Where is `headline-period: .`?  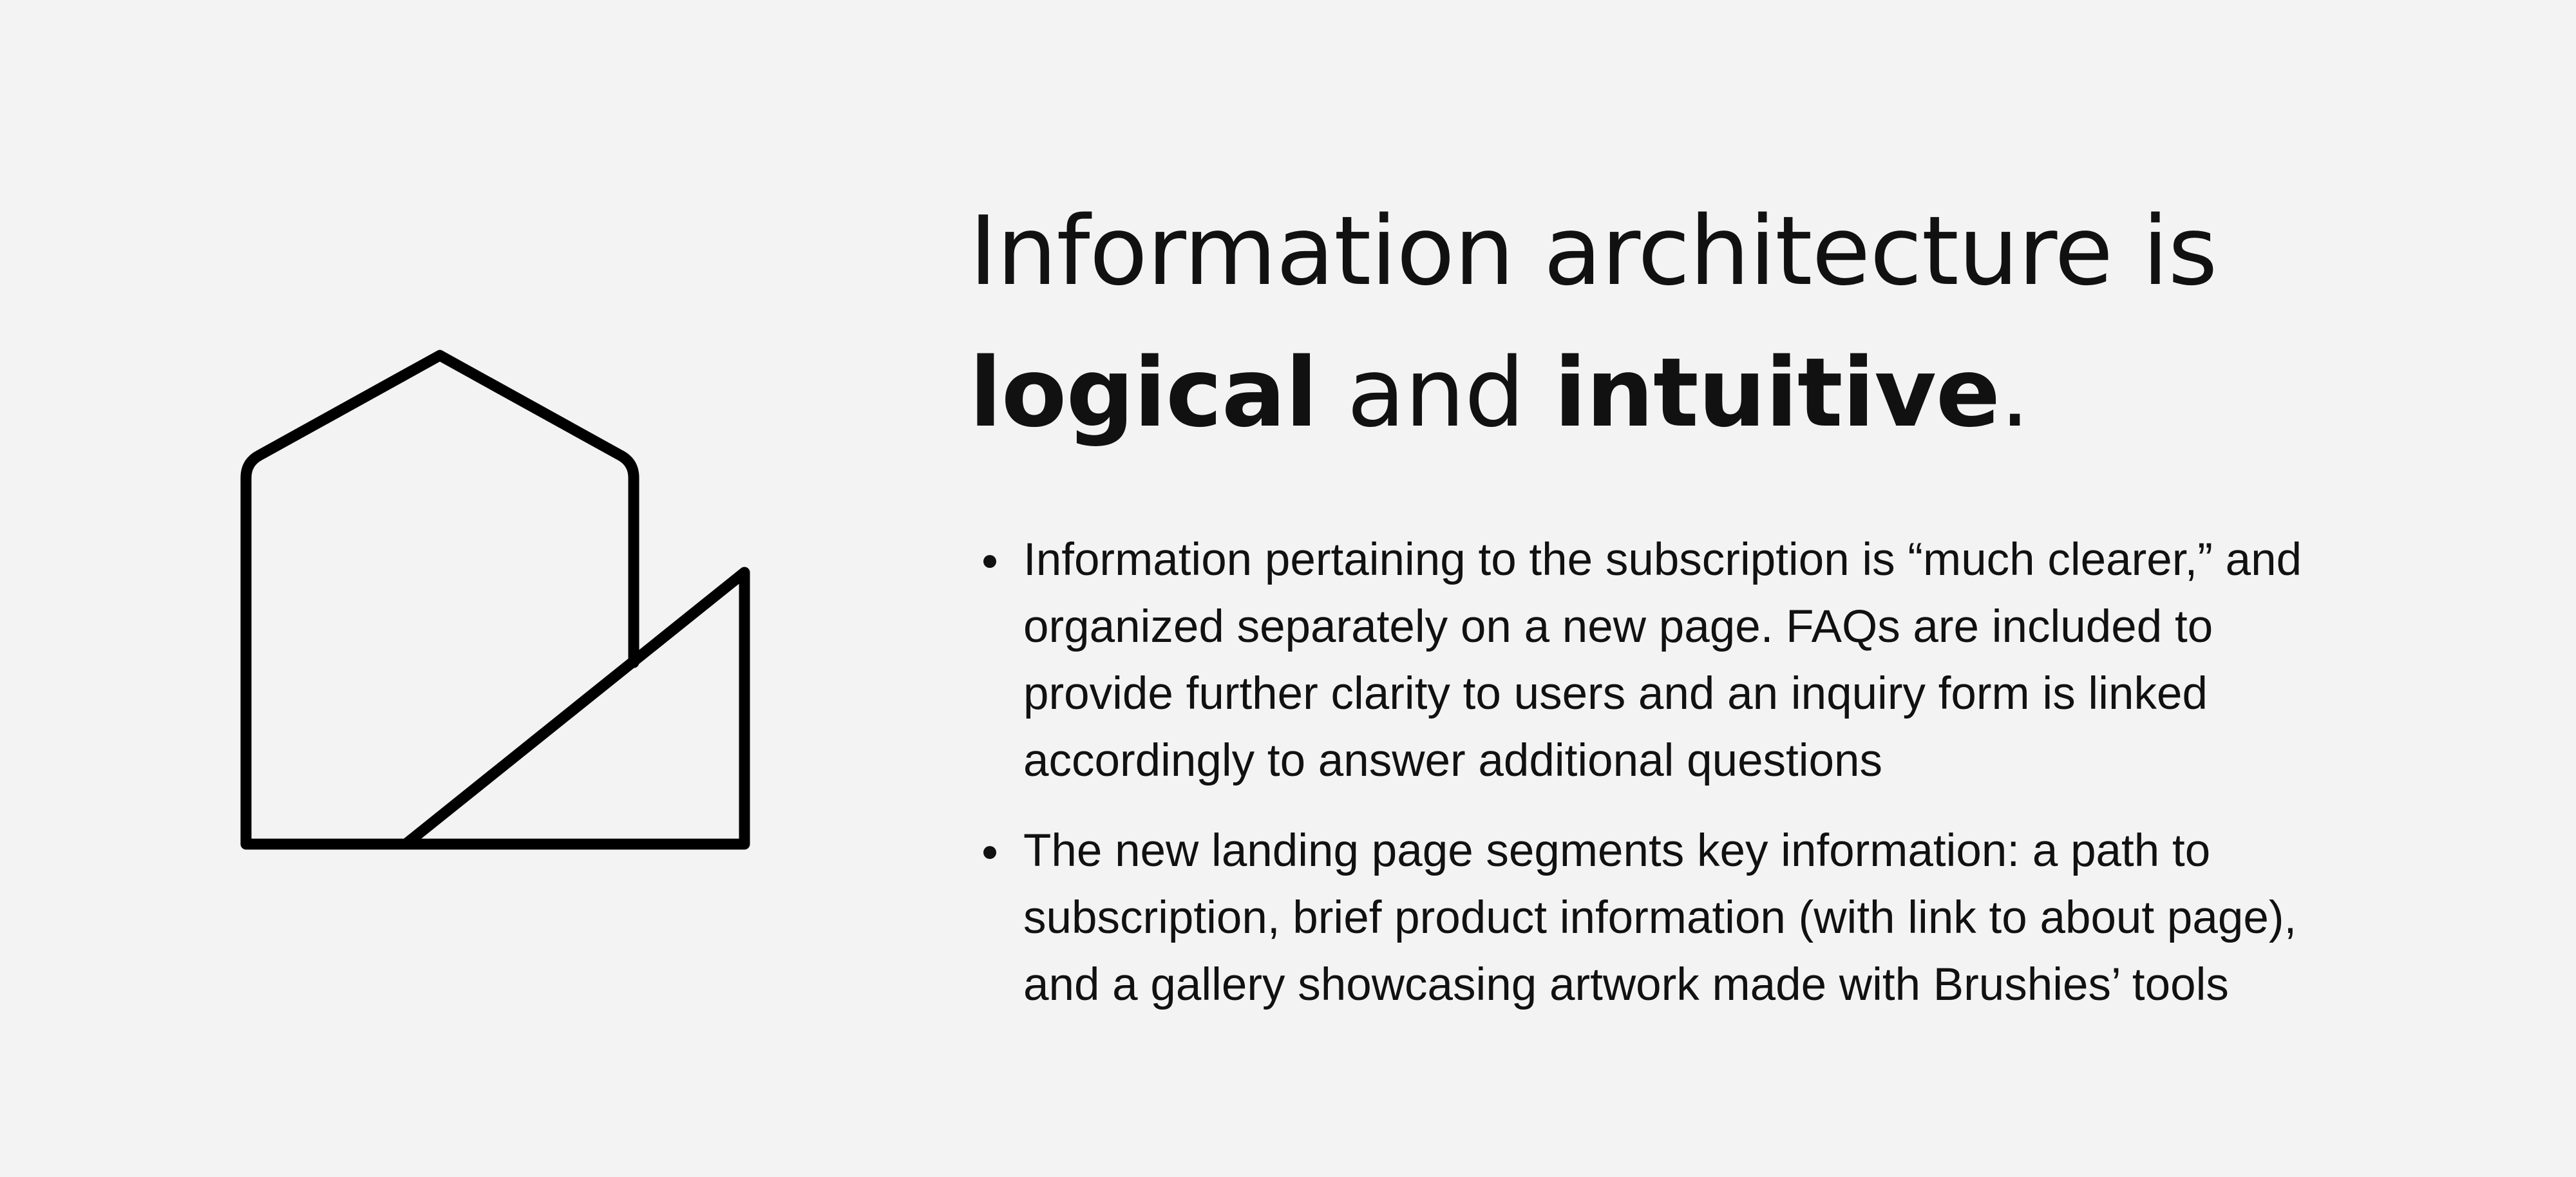
headline-period: . is located at coordinates (2015, 393).